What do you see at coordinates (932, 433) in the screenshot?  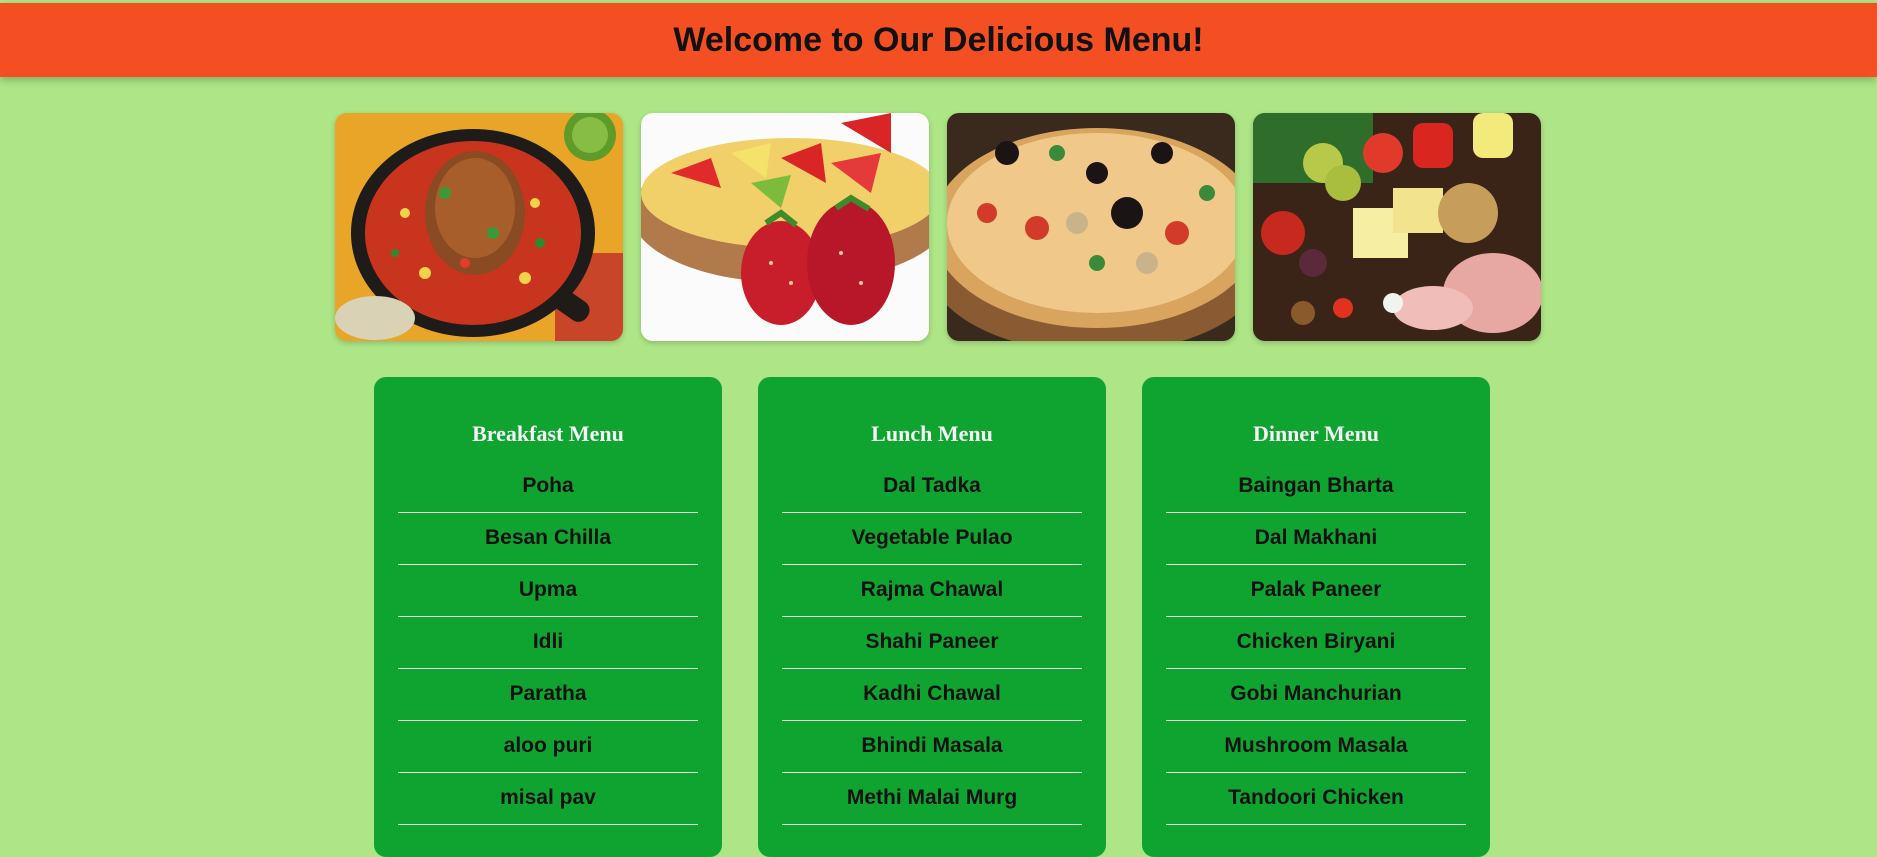 I see `lunch-menu-title: Lunch Menu` at bounding box center [932, 433].